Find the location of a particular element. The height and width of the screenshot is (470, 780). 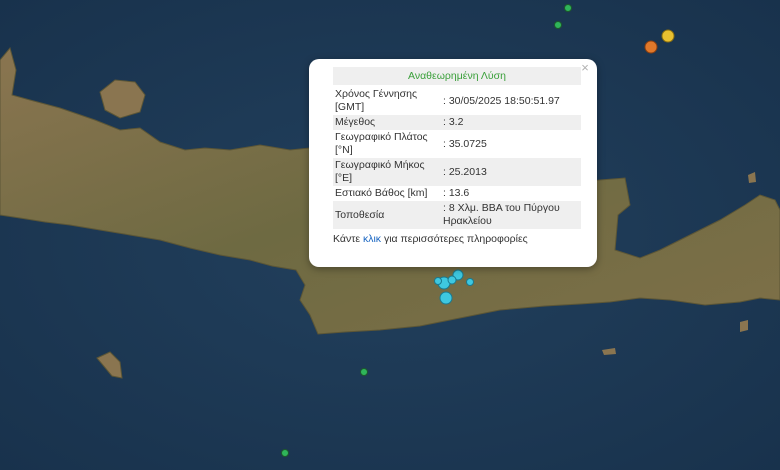

depth-value: : 13.6 is located at coordinates (456, 193).